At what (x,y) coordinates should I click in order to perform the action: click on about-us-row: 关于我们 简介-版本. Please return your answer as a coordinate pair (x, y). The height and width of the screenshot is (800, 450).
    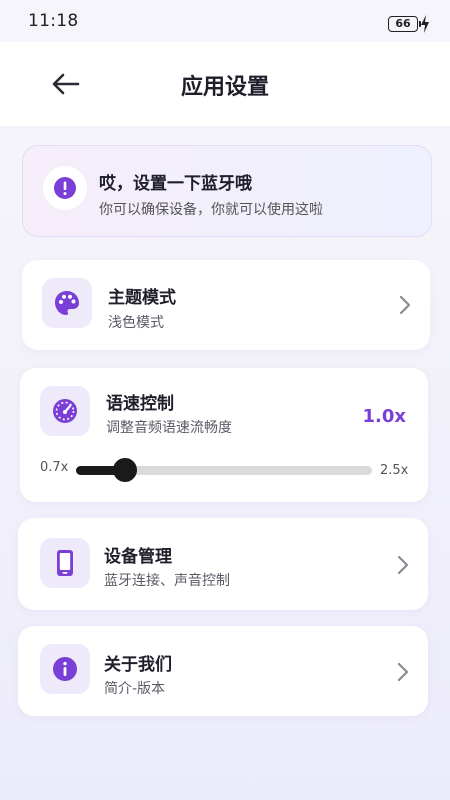
    Looking at the image, I should click on (223, 671).